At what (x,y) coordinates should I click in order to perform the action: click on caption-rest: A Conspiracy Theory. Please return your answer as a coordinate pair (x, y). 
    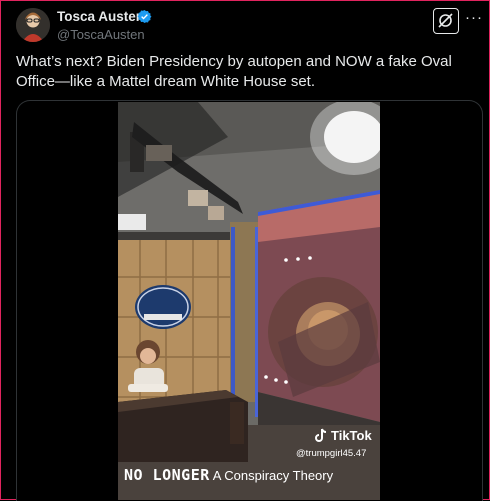
    Looking at the image, I should click on (273, 475).